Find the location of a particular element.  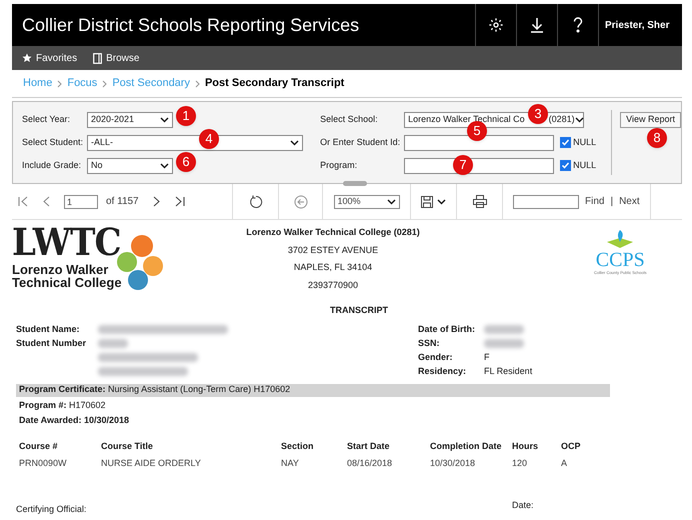

field-value: F is located at coordinates (487, 357).